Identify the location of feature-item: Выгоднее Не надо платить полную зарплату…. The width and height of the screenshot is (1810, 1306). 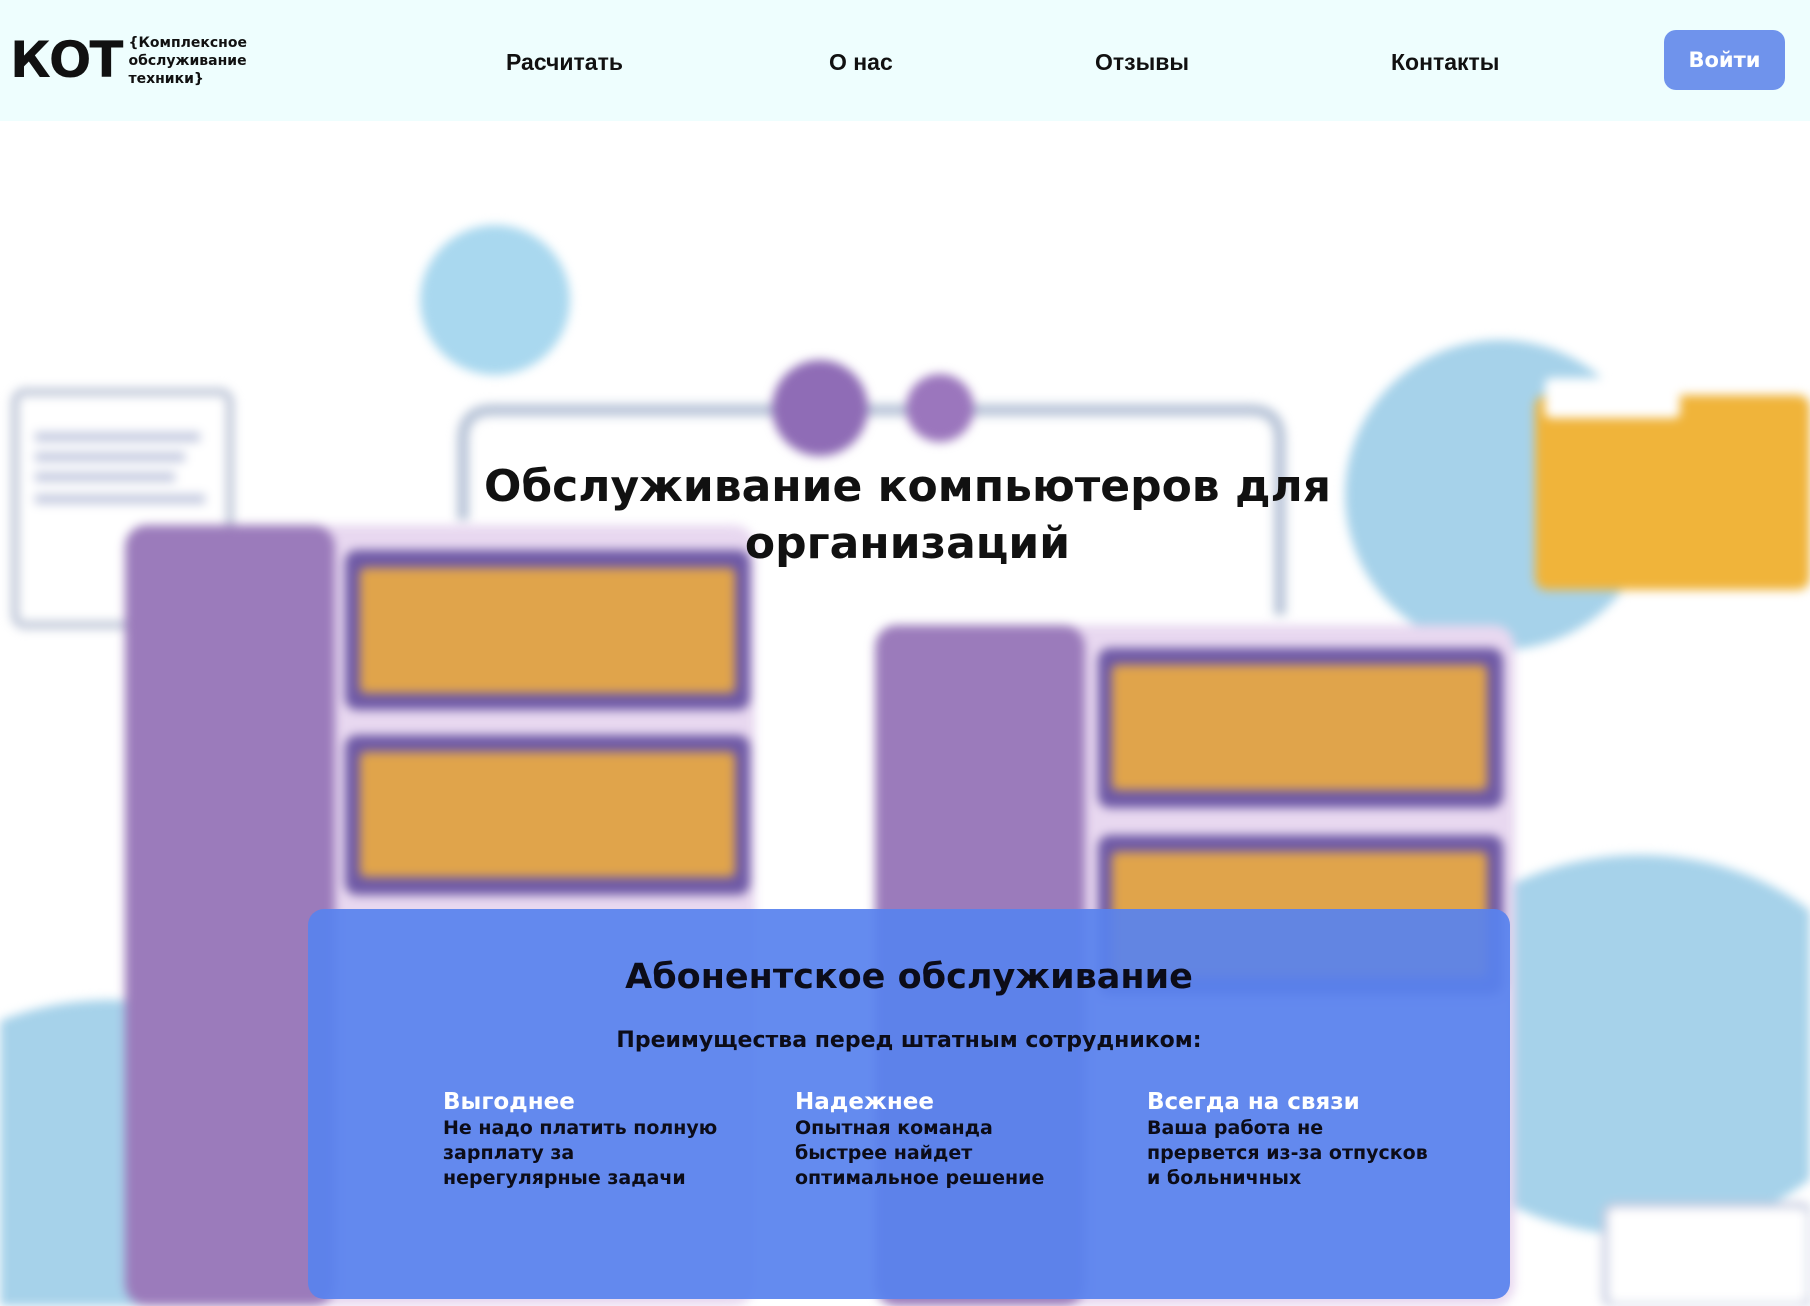
(603, 1139).